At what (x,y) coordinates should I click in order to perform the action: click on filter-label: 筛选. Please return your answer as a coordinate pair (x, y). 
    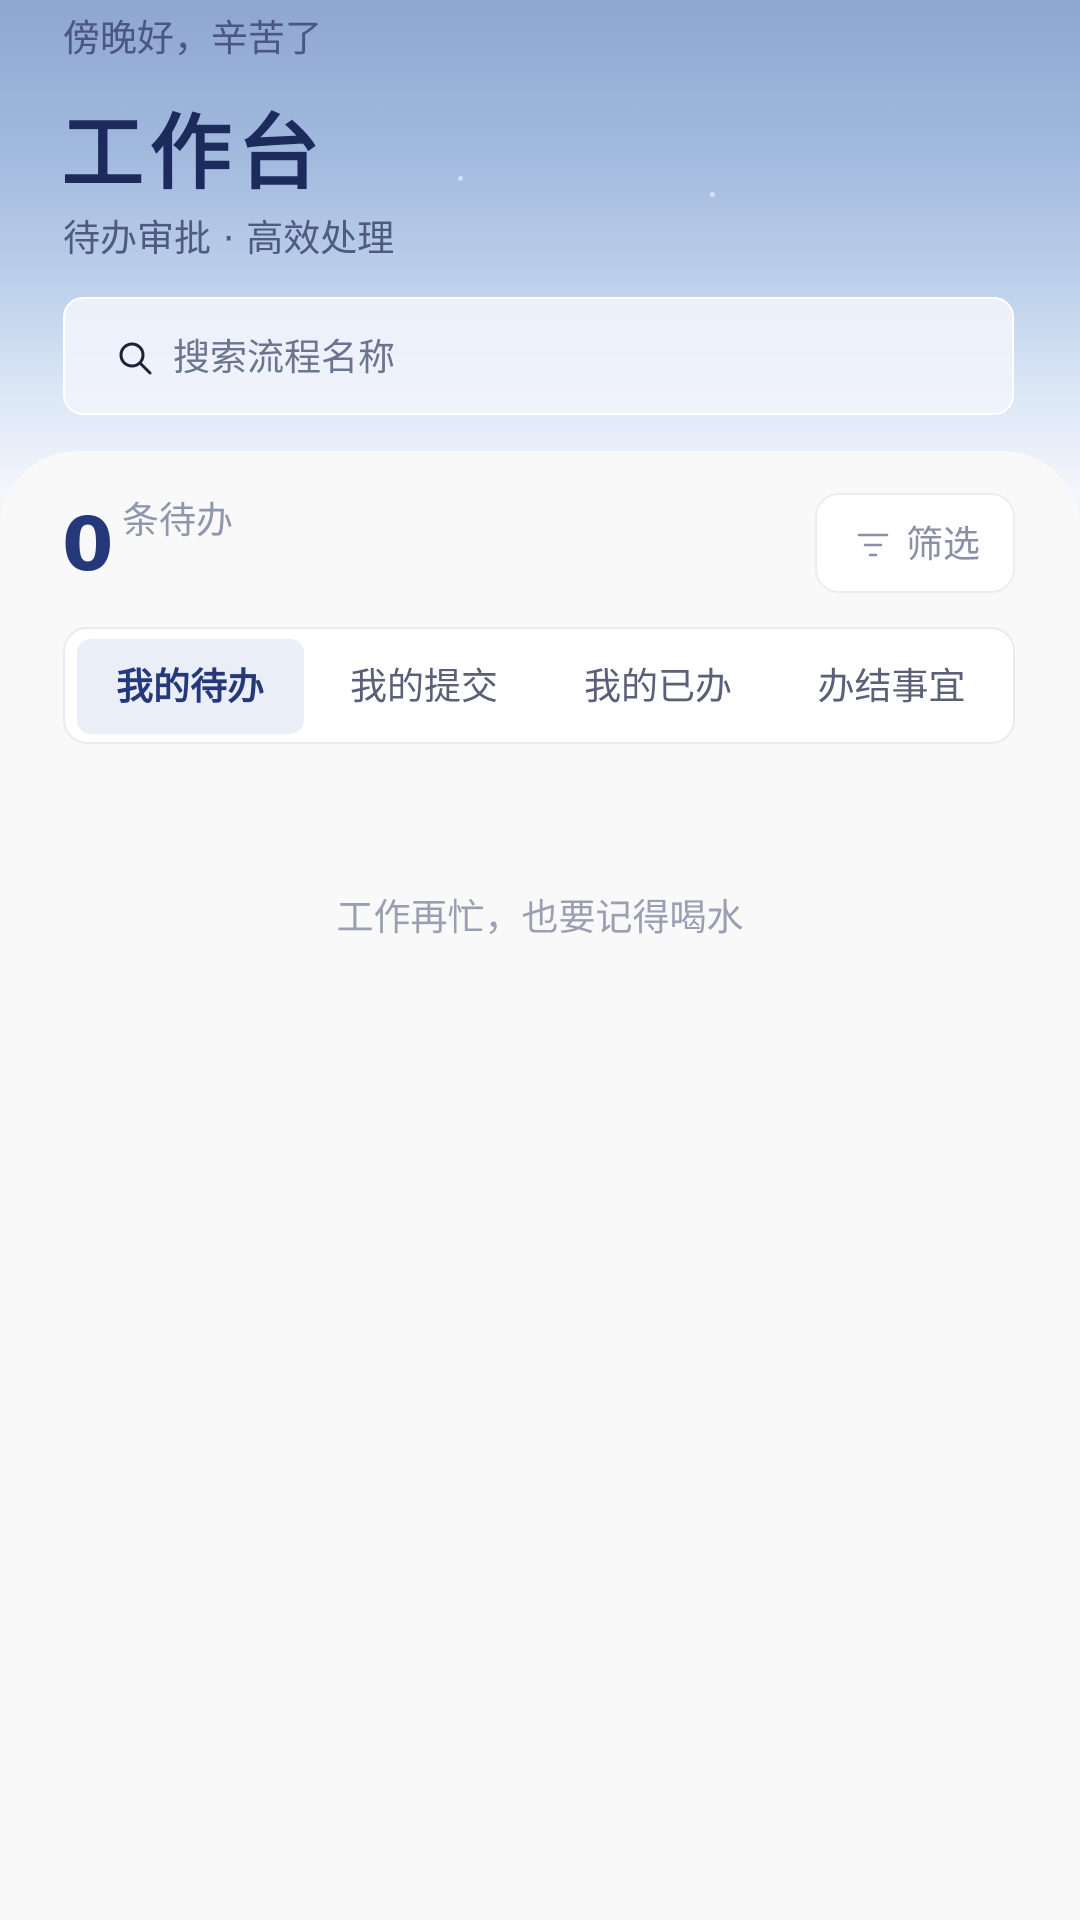
    Looking at the image, I should click on (943, 544).